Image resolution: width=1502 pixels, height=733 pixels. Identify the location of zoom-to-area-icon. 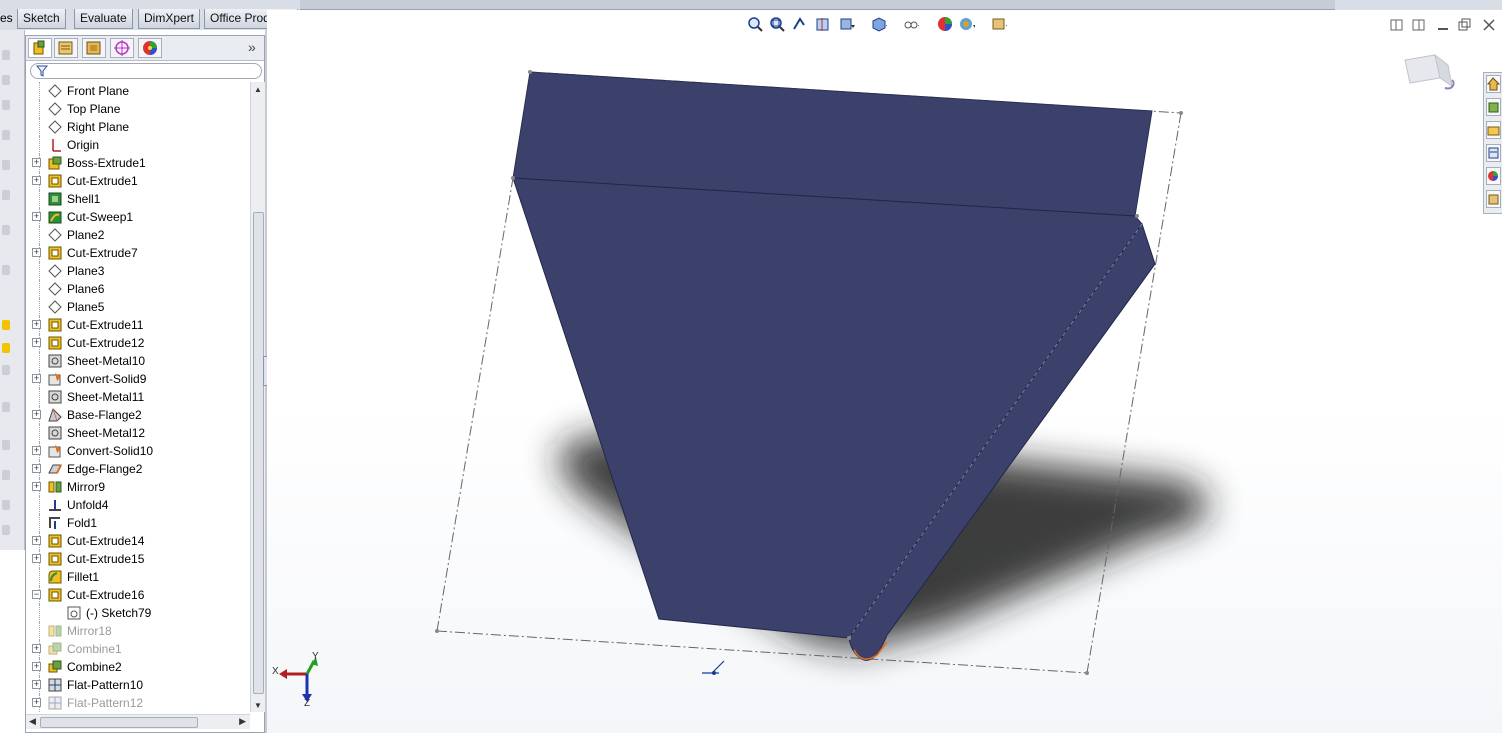
(777, 24).